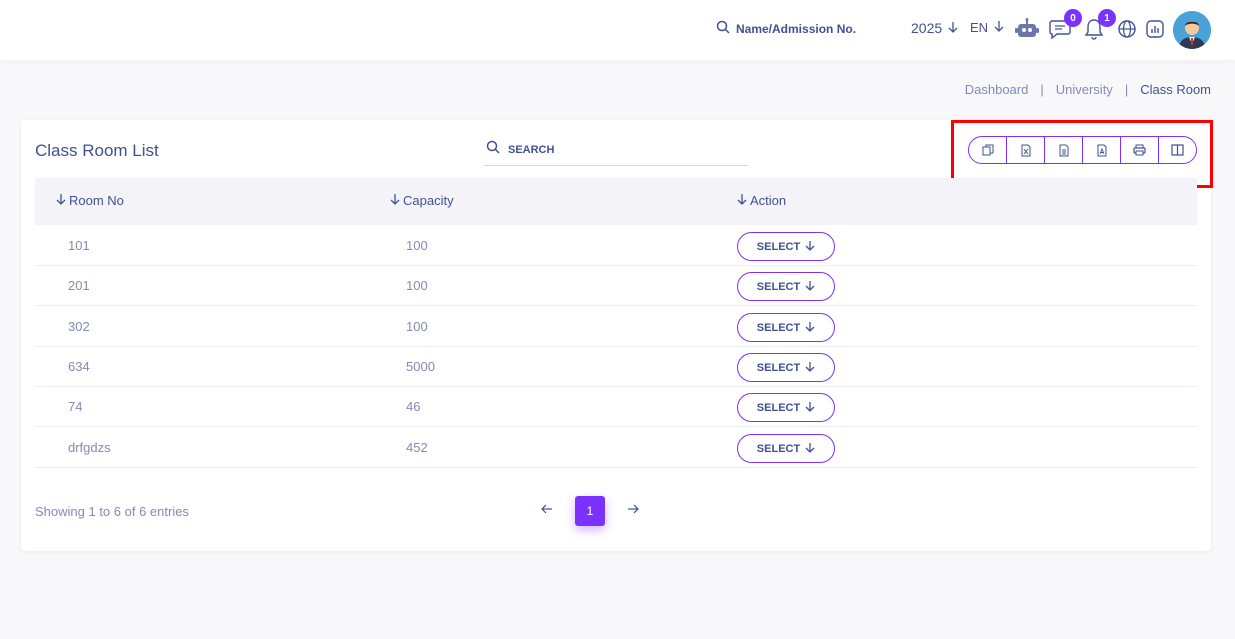 The width and height of the screenshot is (1235, 639). I want to click on bell-icon: 1, so click(1099, 25).